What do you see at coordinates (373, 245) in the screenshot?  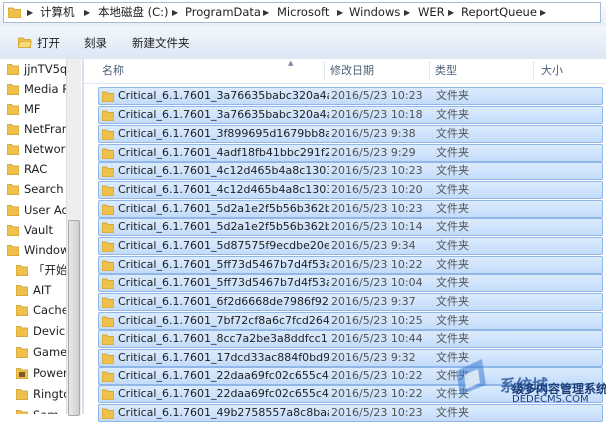 I see `file-date: 2016/5/23 9:34` at bounding box center [373, 245].